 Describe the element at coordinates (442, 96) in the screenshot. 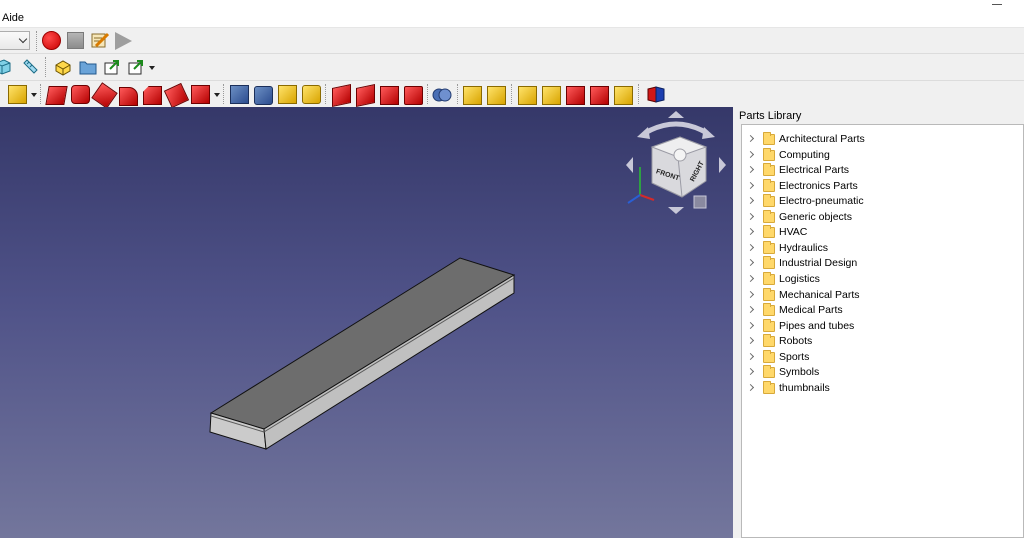

I see `check-geometry-icon` at that location.